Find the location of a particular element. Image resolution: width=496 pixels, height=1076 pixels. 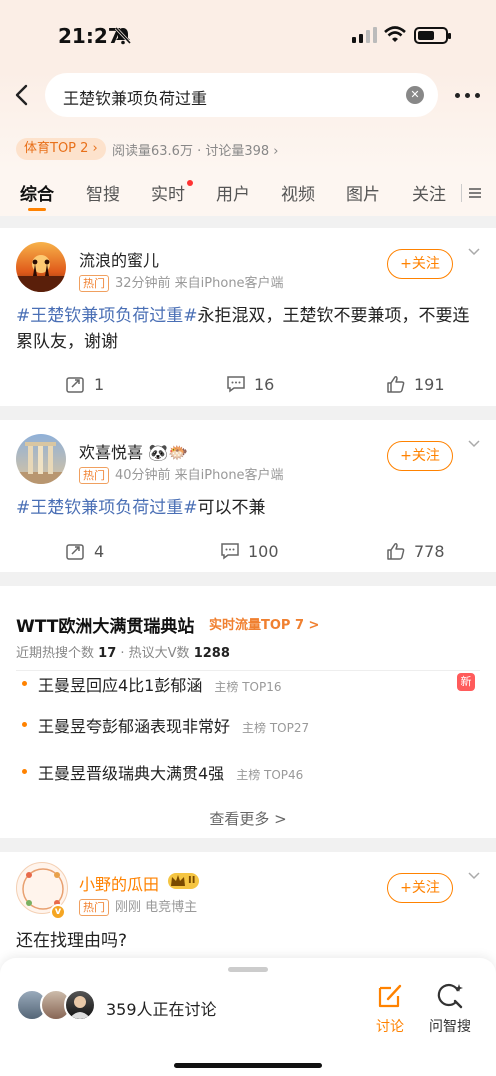

repost-button: 4 is located at coordinates (85, 552).